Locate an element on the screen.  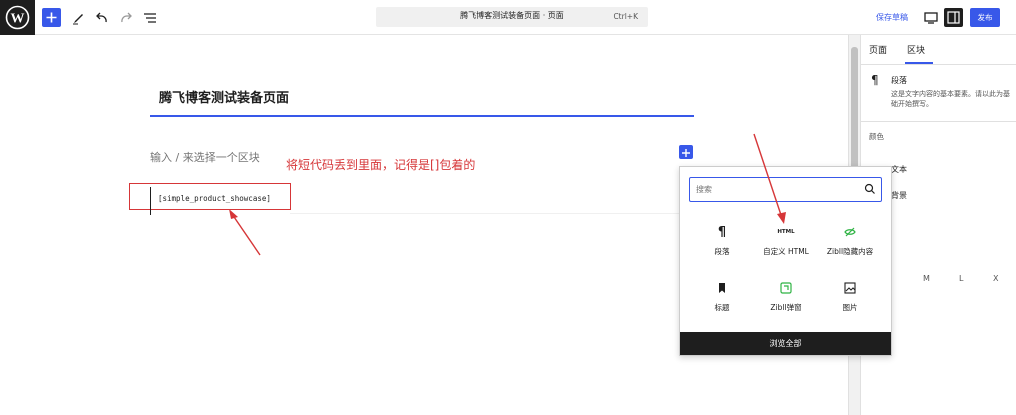
block-label: 自定义 HTML is located at coordinates (786, 251).